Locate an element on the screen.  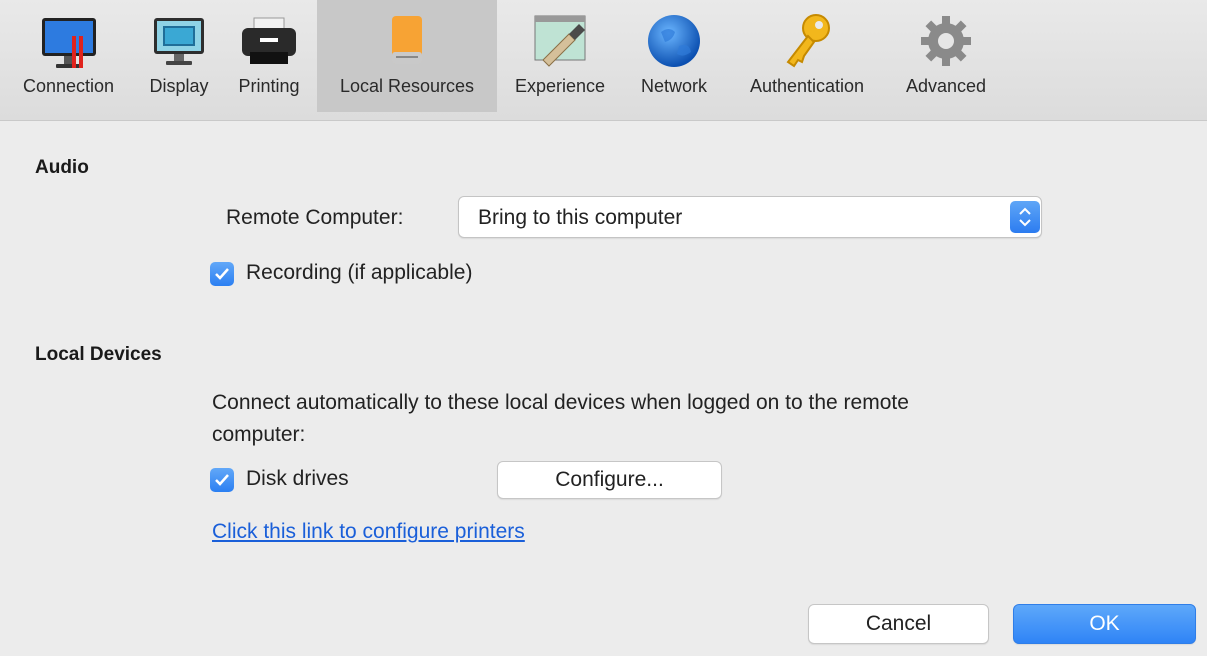
local-devices-section-title: Local Devices is located at coordinates (98, 354).